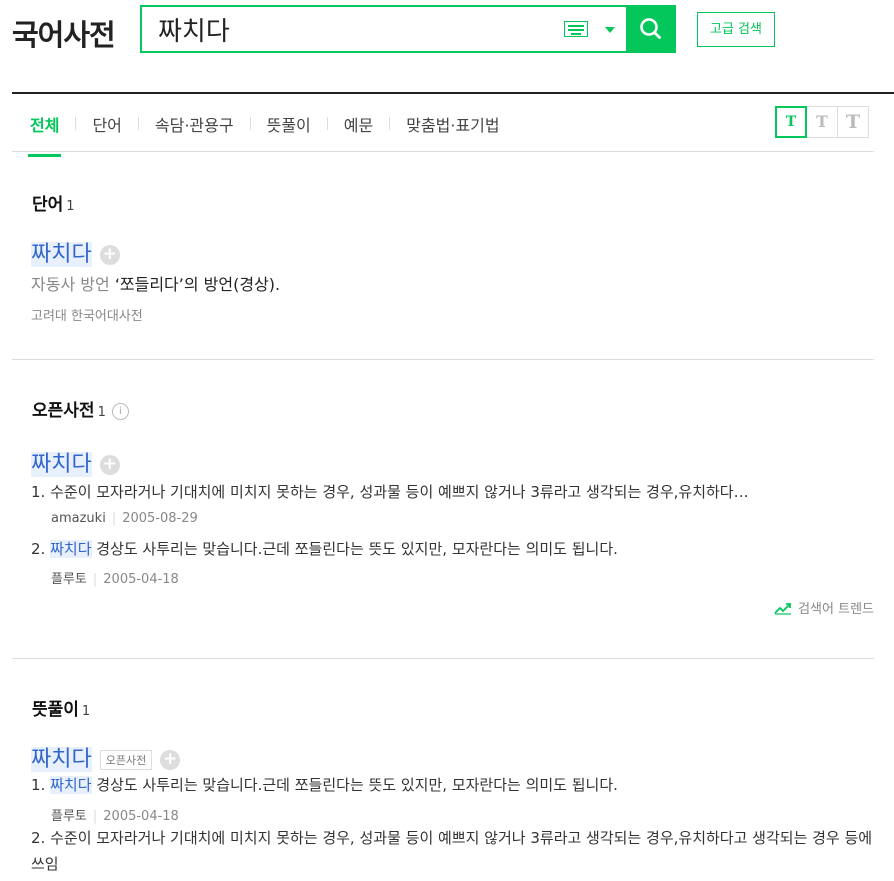 The height and width of the screenshot is (881, 894). Describe the element at coordinates (48, 205) in the screenshot. I see `section-title-text: 단어` at that location.